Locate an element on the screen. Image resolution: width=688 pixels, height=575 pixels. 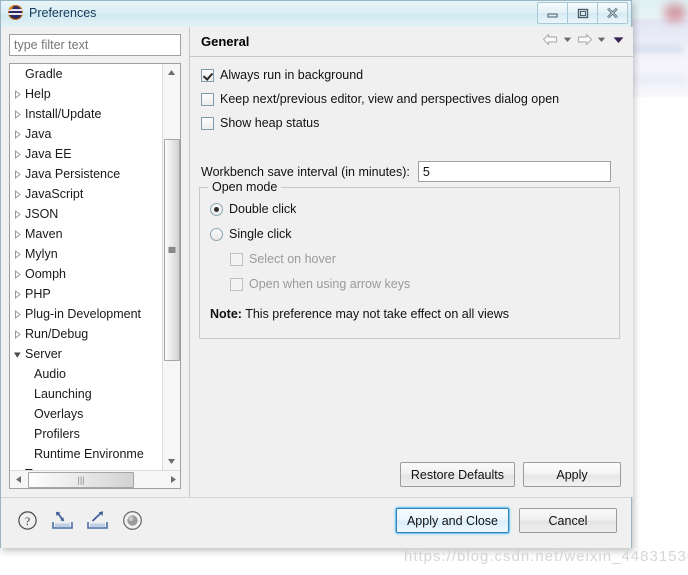
watermark: https://blog.csdn.net/weixin_44831536 is located at coordinates (546, 556).